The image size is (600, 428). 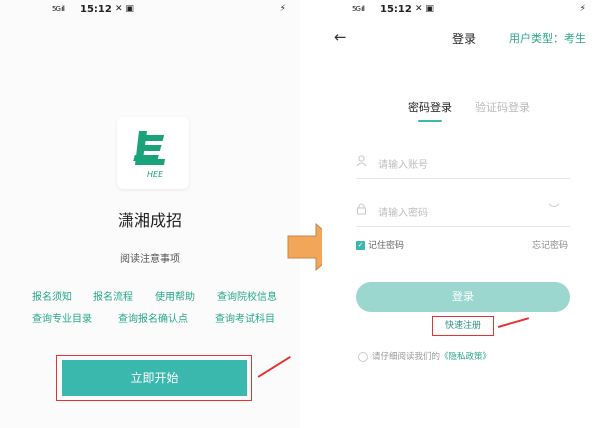 What do you see at coordinates (406, 357) in the screenshot?
I see `agreement-text: 请仔细阅读我们的` at bounding box center [406, 357].